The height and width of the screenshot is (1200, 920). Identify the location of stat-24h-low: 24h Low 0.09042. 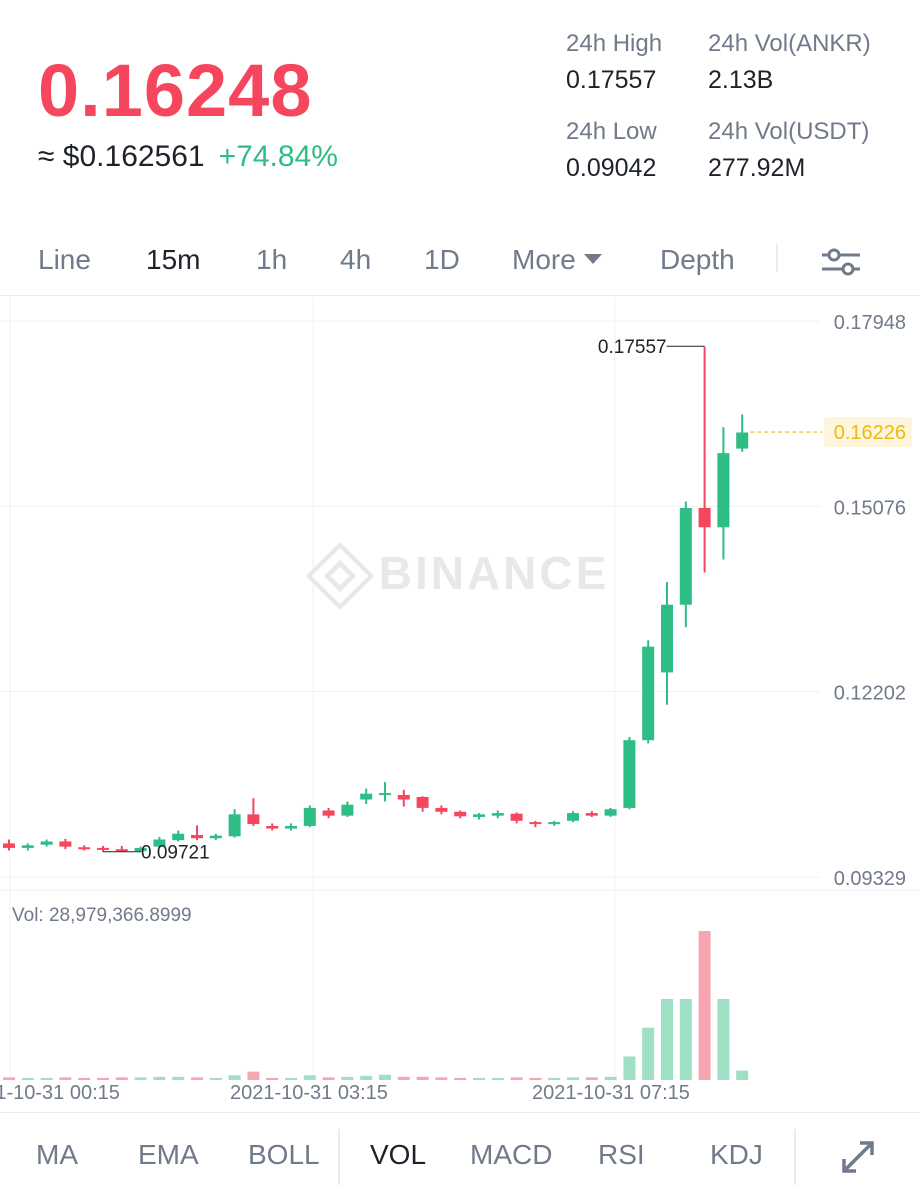
(611, 150).